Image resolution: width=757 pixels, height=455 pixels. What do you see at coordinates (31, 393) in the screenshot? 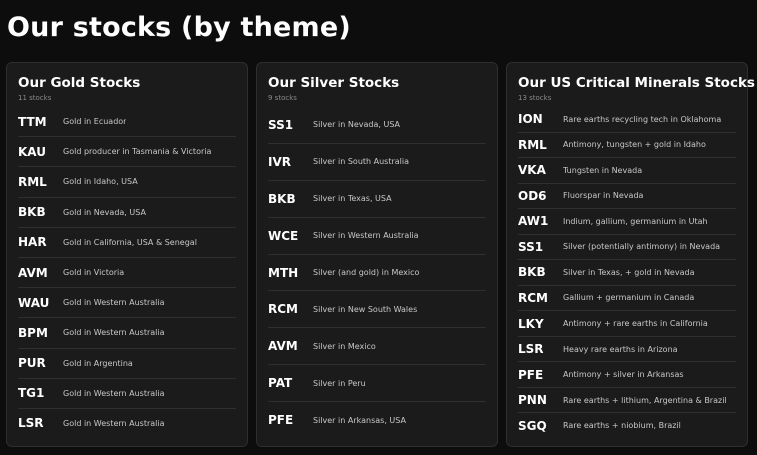
I see `stock-ticker: TG1` at bounding box center [31, 393].